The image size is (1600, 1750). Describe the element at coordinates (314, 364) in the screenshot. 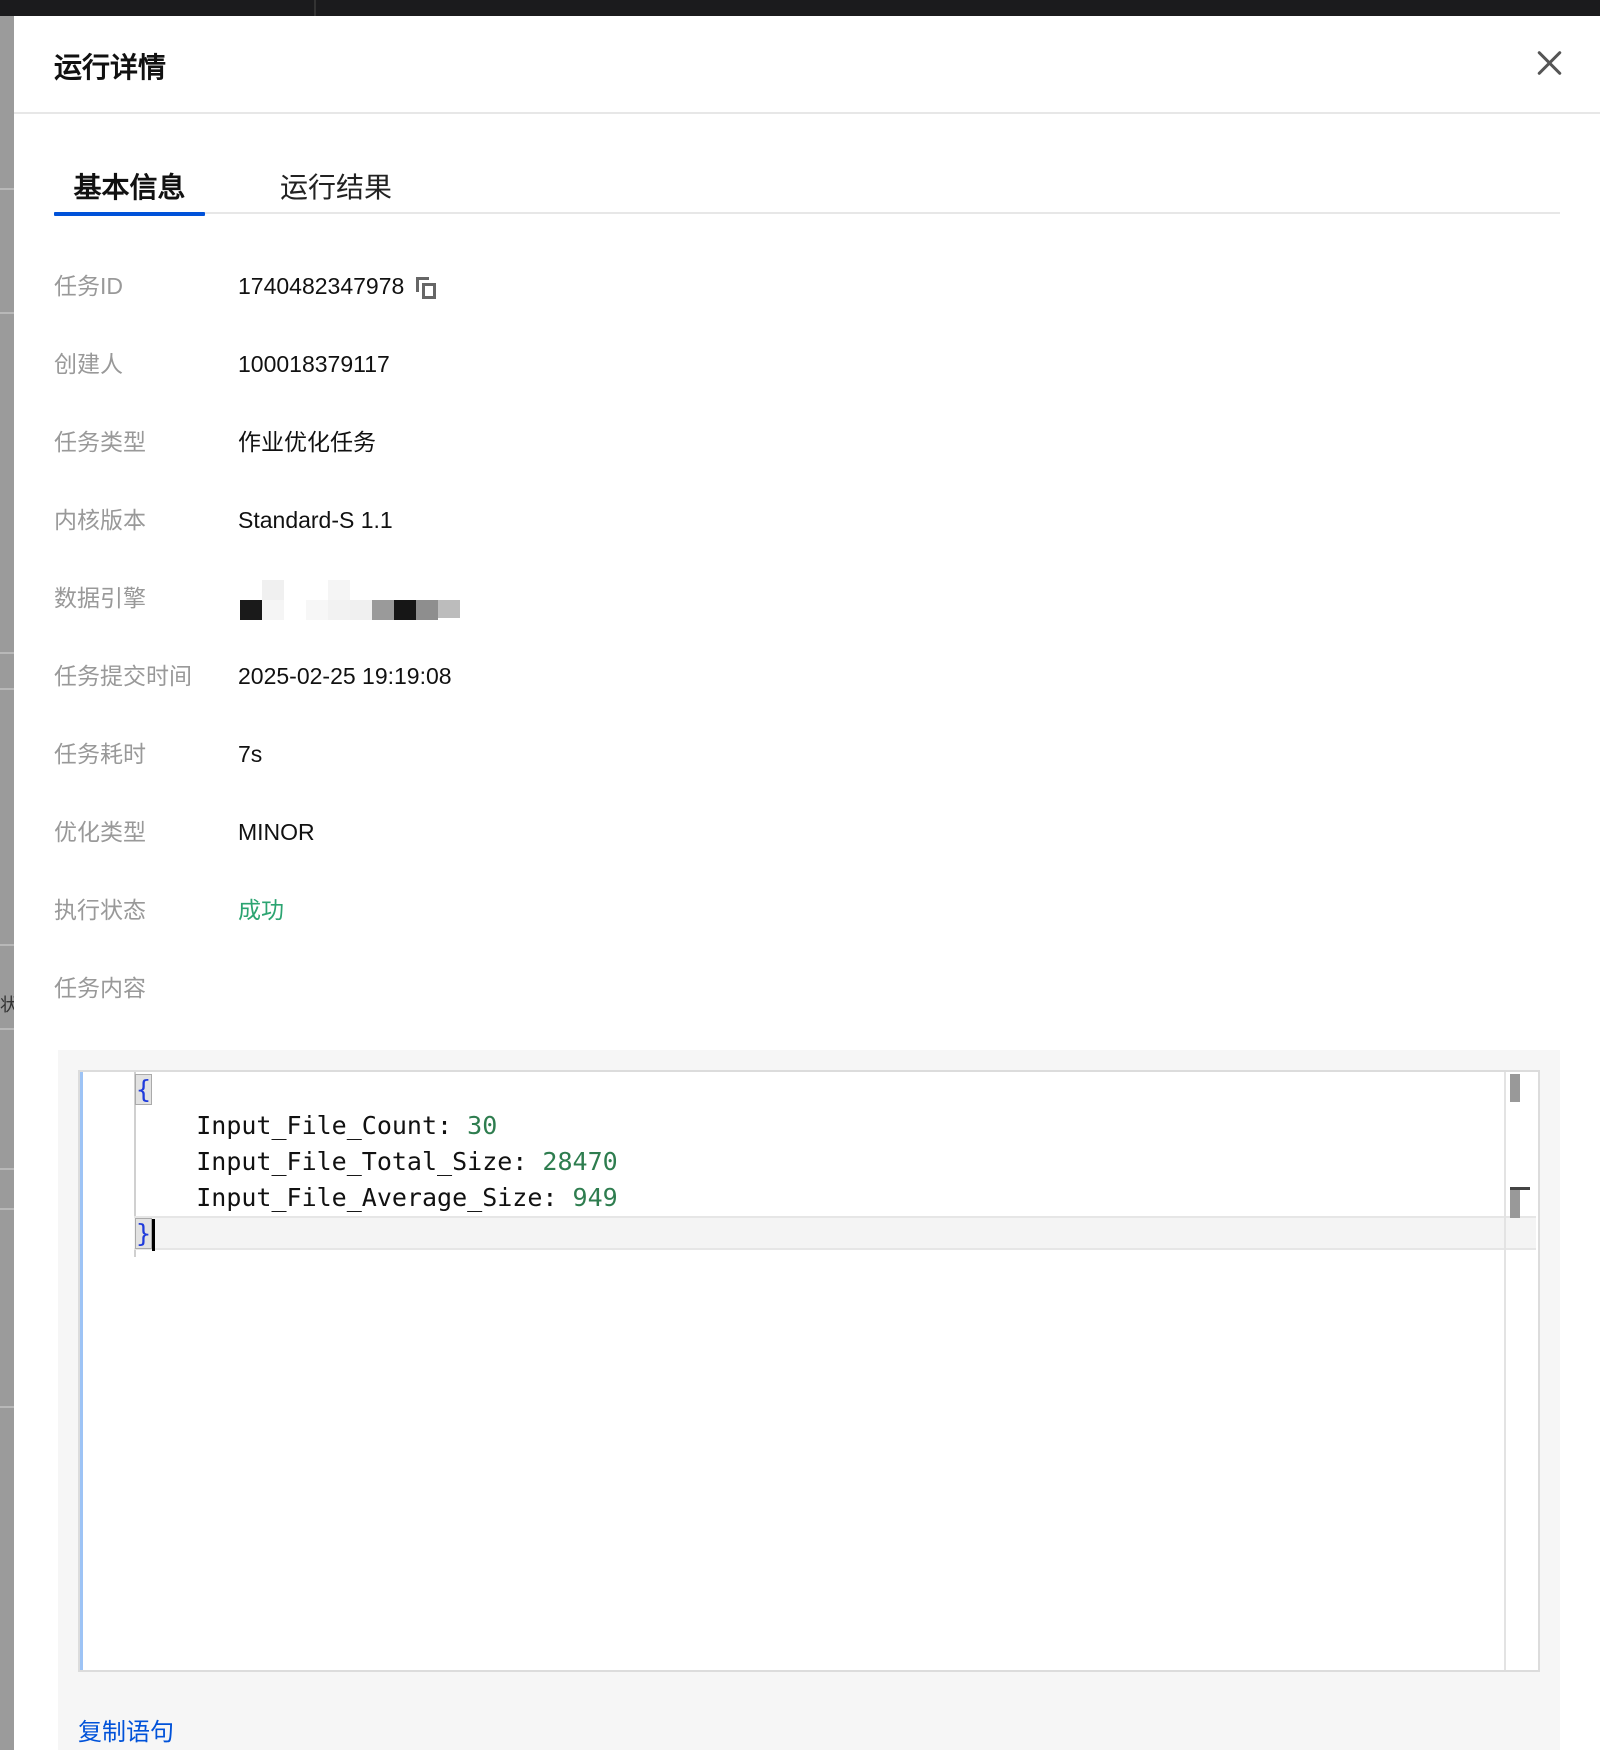

I see `creator-value: 100018379117` at that location.